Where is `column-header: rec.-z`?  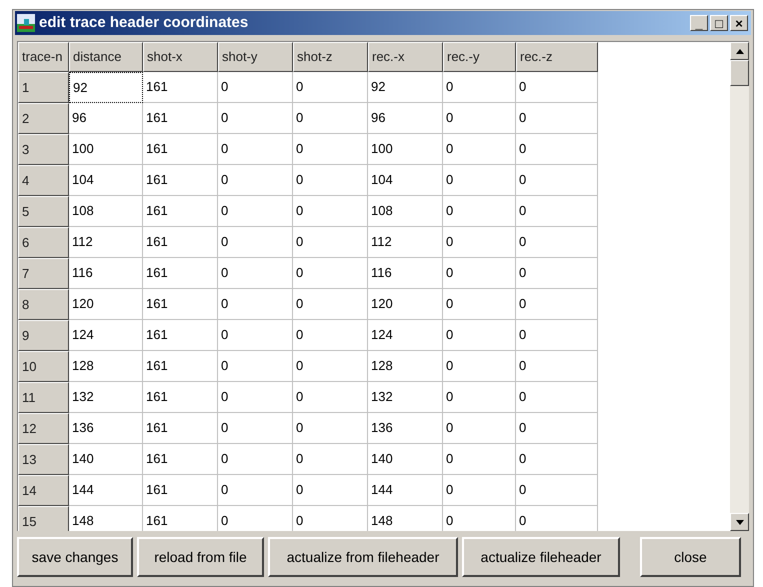 column-header: rec.-z is located at coordinates (557, 57).